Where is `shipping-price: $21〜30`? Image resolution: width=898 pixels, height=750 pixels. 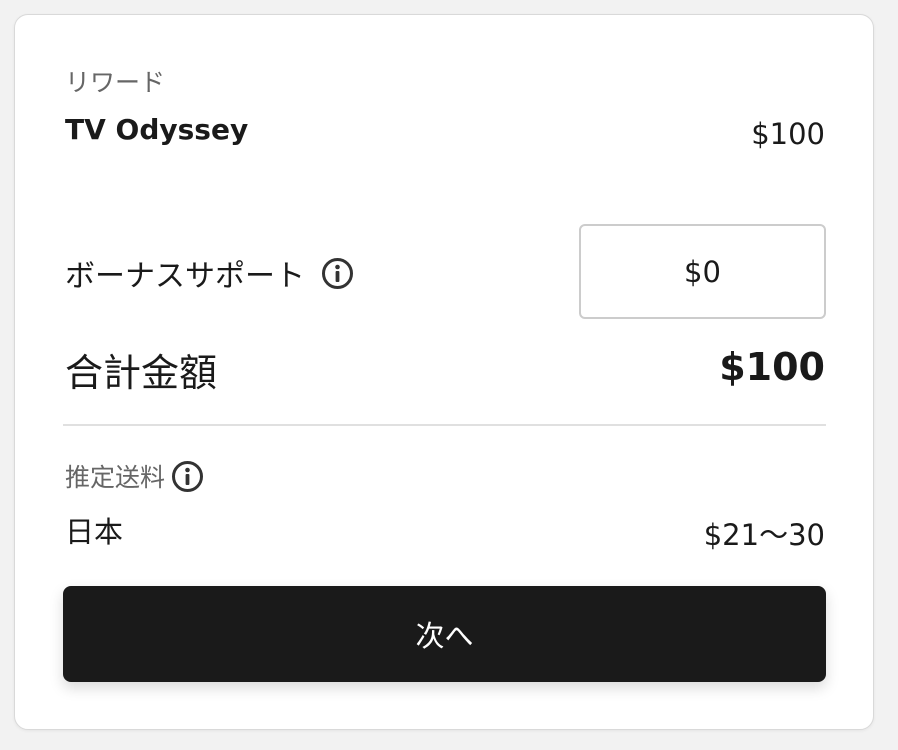 shipping-price: $21〜30 is located at coordinates (764, 535).